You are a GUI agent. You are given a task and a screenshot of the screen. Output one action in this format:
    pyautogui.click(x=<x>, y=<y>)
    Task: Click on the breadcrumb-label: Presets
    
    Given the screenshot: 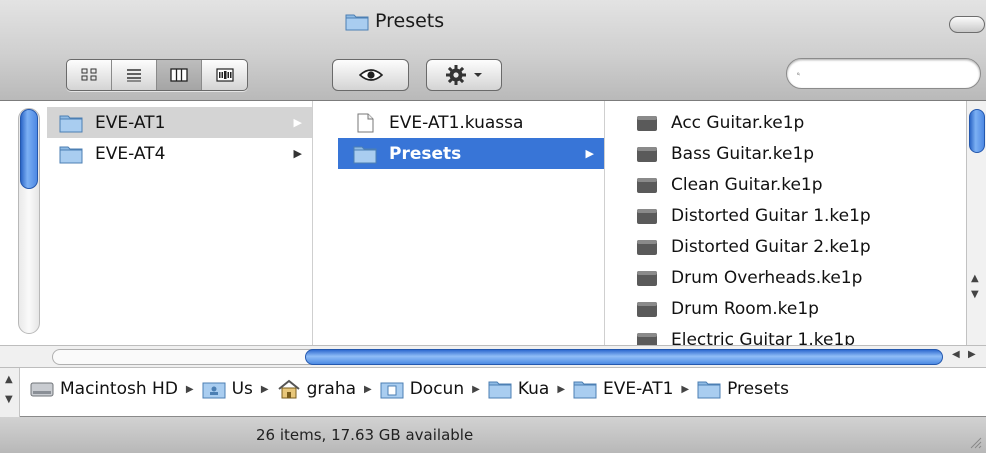 What is the action you would take?
    pyautogui.click(x=758, y=389)
    